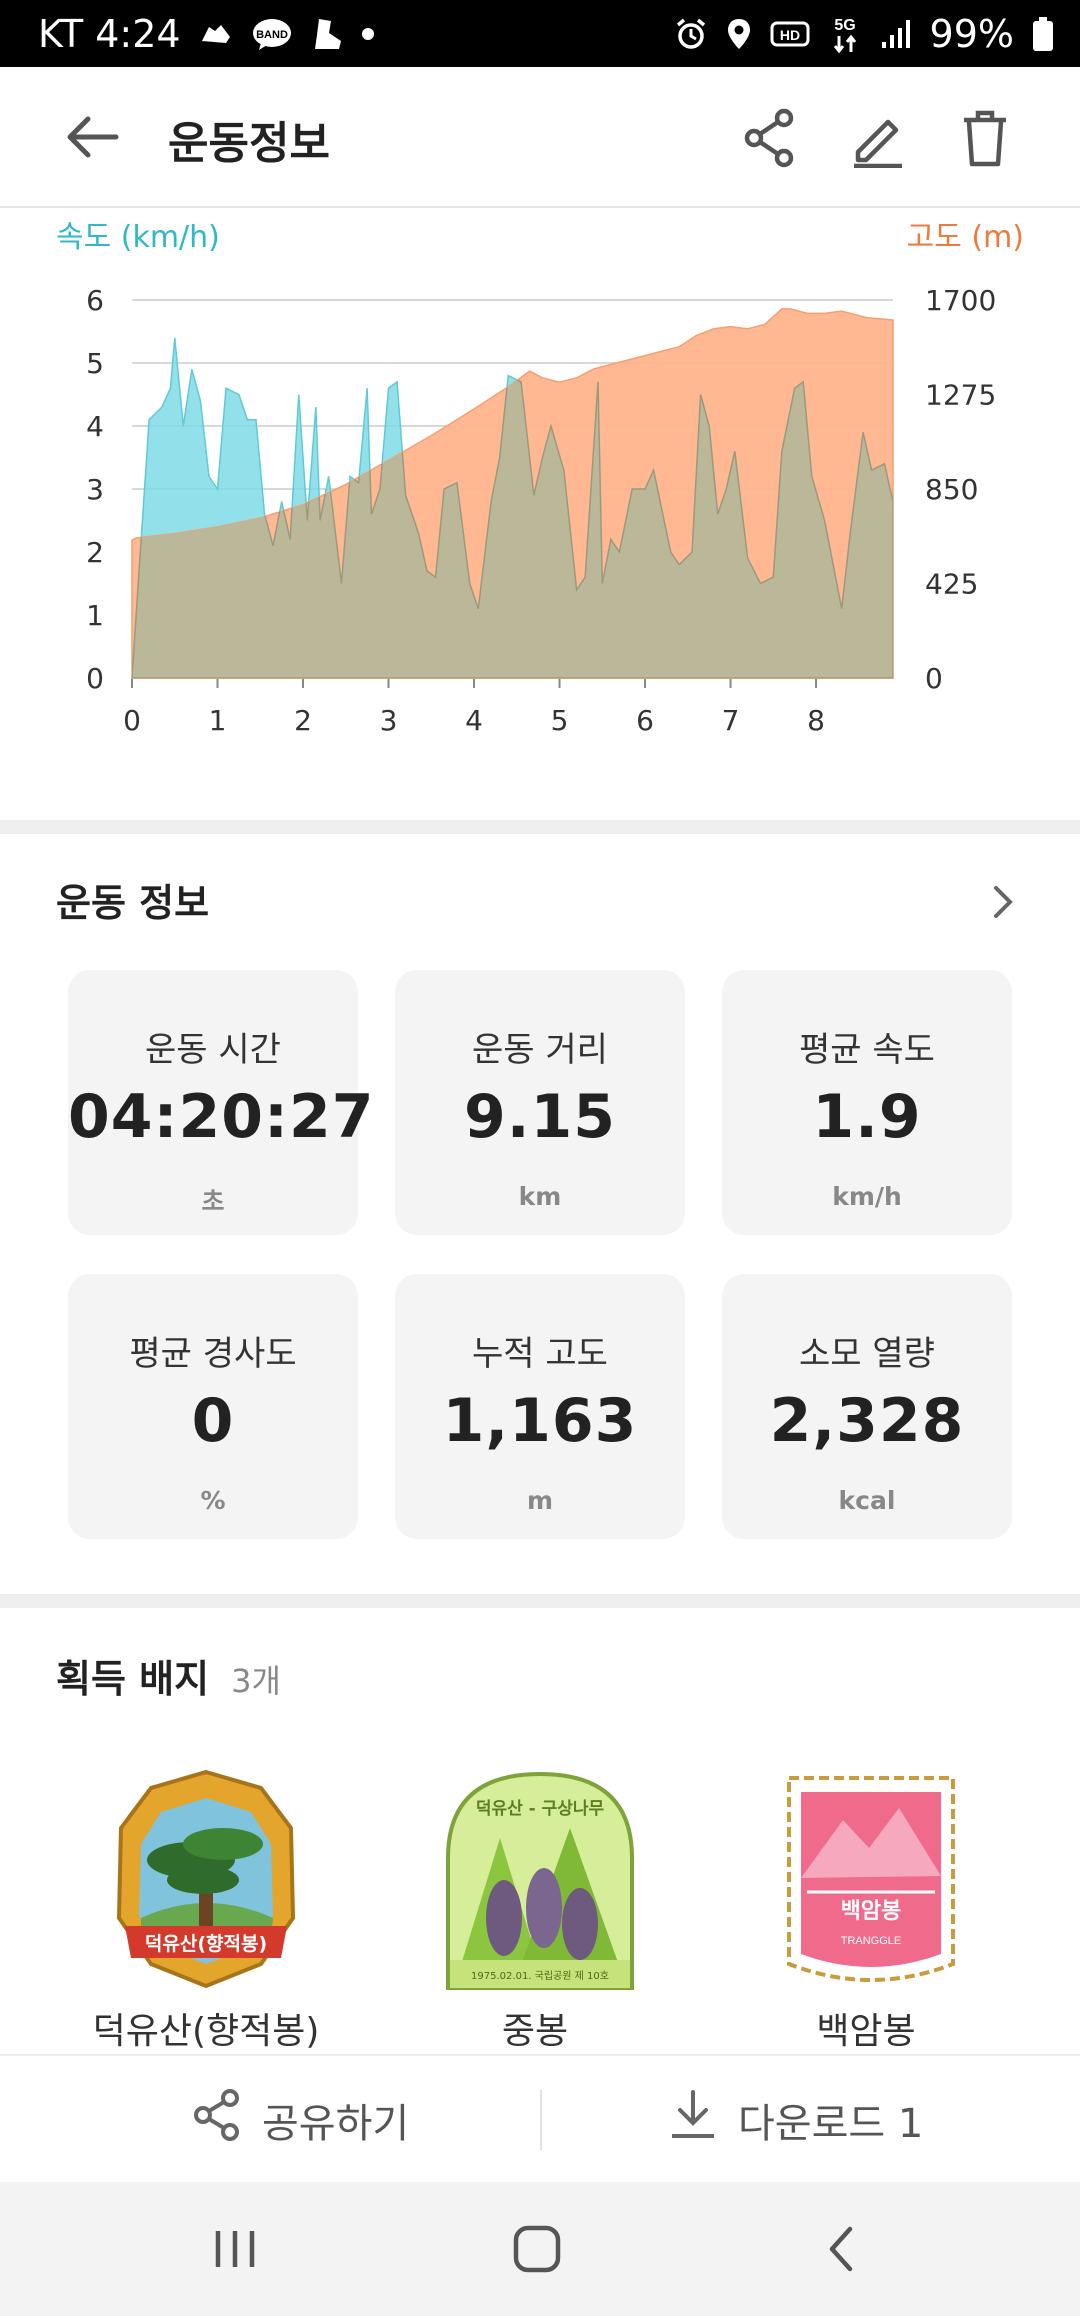 The height and width of the screenshot is (2316, 1080). I want to click on y-left-tick-label: 2, so click(95, 552).